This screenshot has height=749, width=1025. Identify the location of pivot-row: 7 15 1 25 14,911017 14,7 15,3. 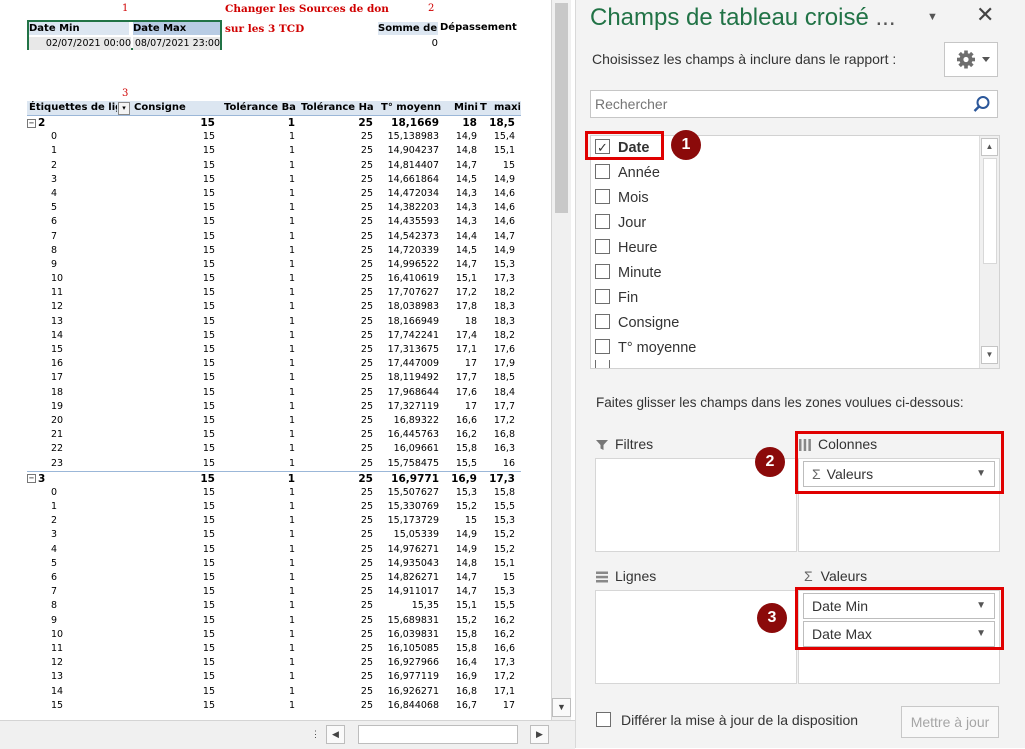
(274, 592).